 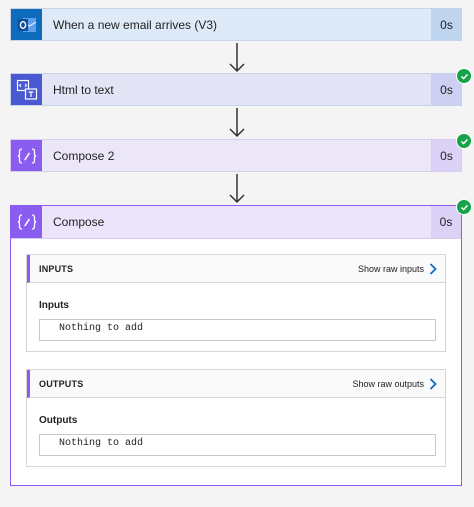 I want to click on step-email-trigger: When a new email arrives (V3) 0s, so click(x=236, y=24).